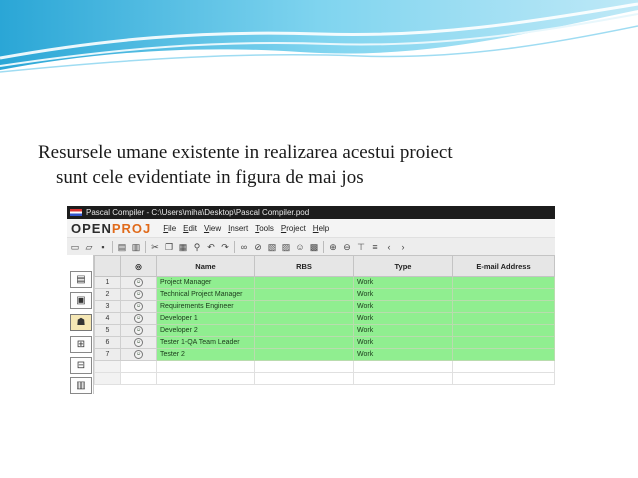  What do you see at coordinates (197, 247) in the screenshot?
I see `find-icon: ⚲` at bounding box center [197, 247].